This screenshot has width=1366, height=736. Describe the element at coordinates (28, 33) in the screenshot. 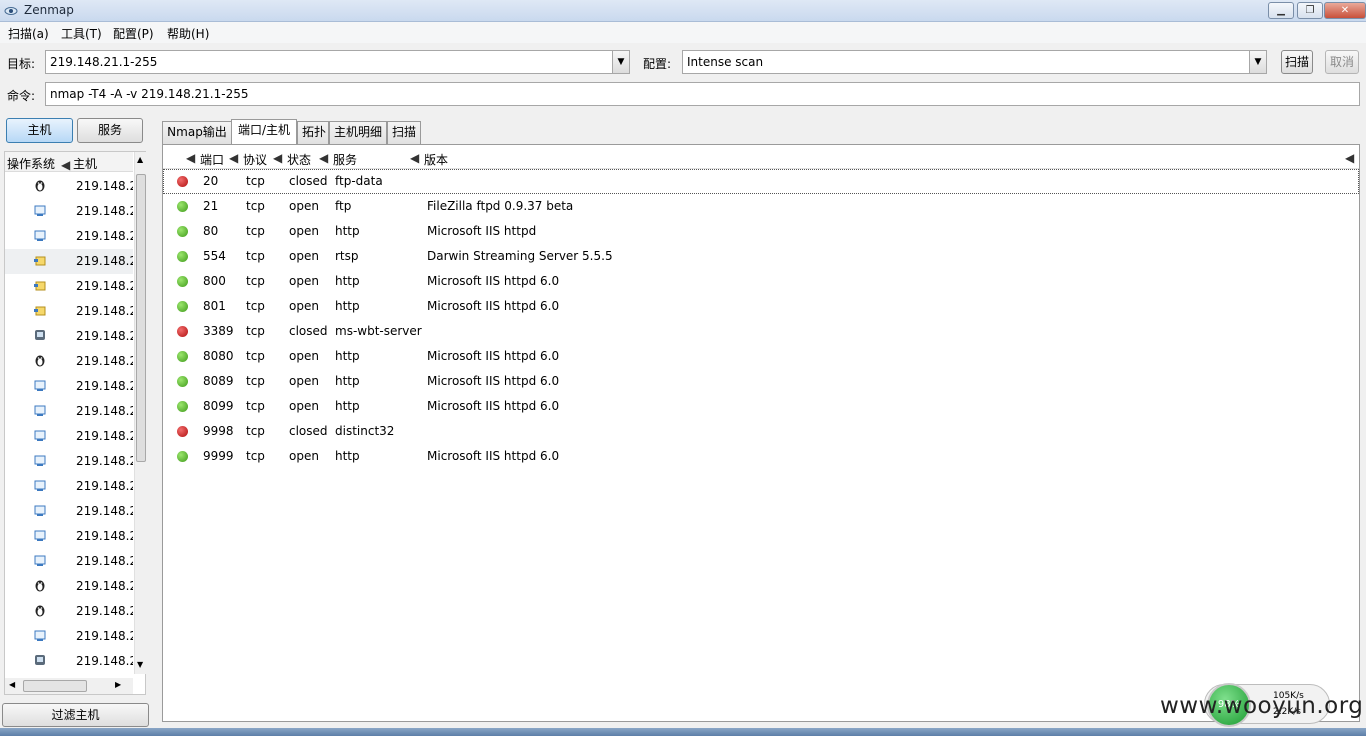

I see `menu-scan: 扫描(a)` at that location.